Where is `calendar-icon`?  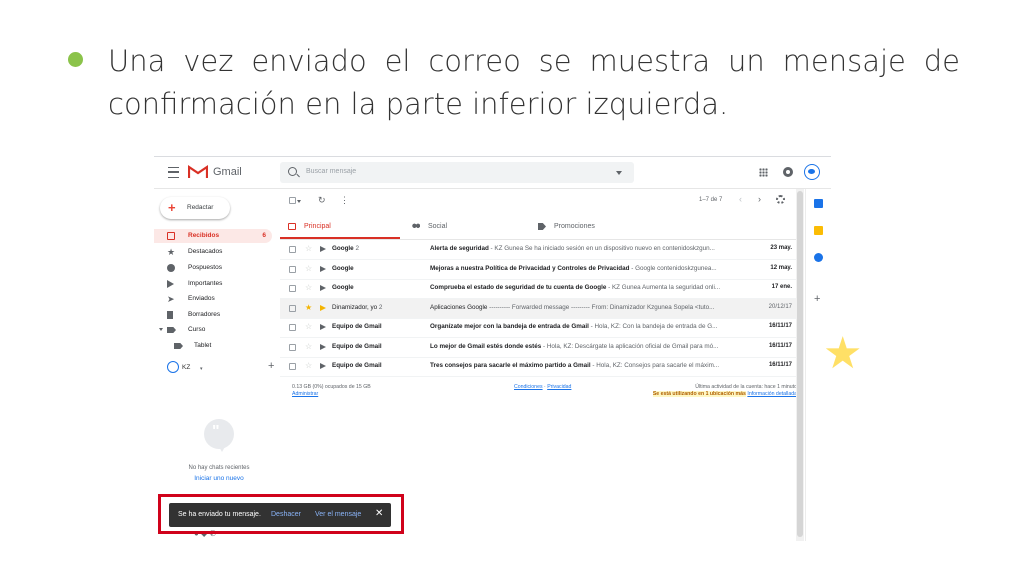
calendar-icon is located at coordinates (818, 203).